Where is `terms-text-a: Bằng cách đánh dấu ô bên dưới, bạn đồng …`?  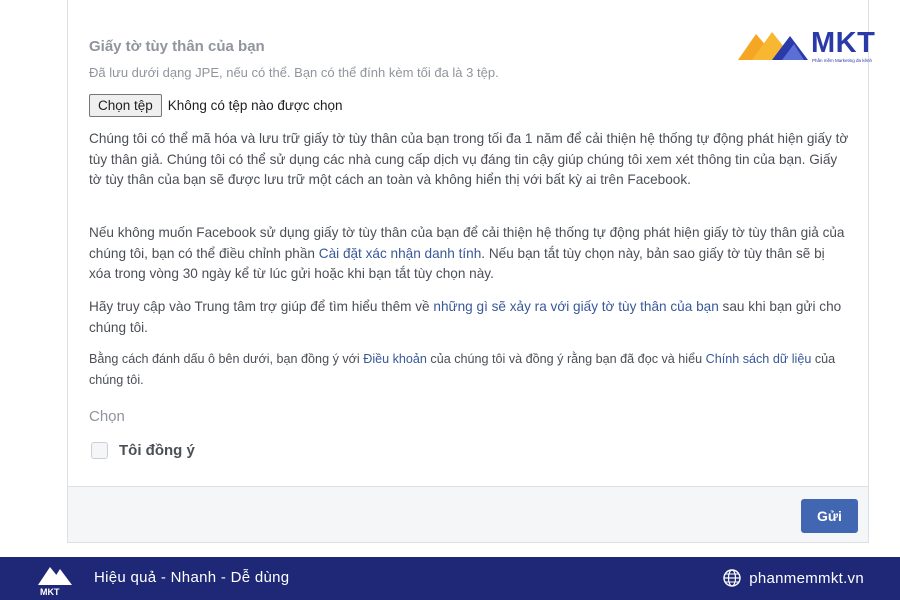
terms-text-a: Bằng cách đánh dấu ô bên dưới, bạn đồng … is located at coordinates (226, 359).